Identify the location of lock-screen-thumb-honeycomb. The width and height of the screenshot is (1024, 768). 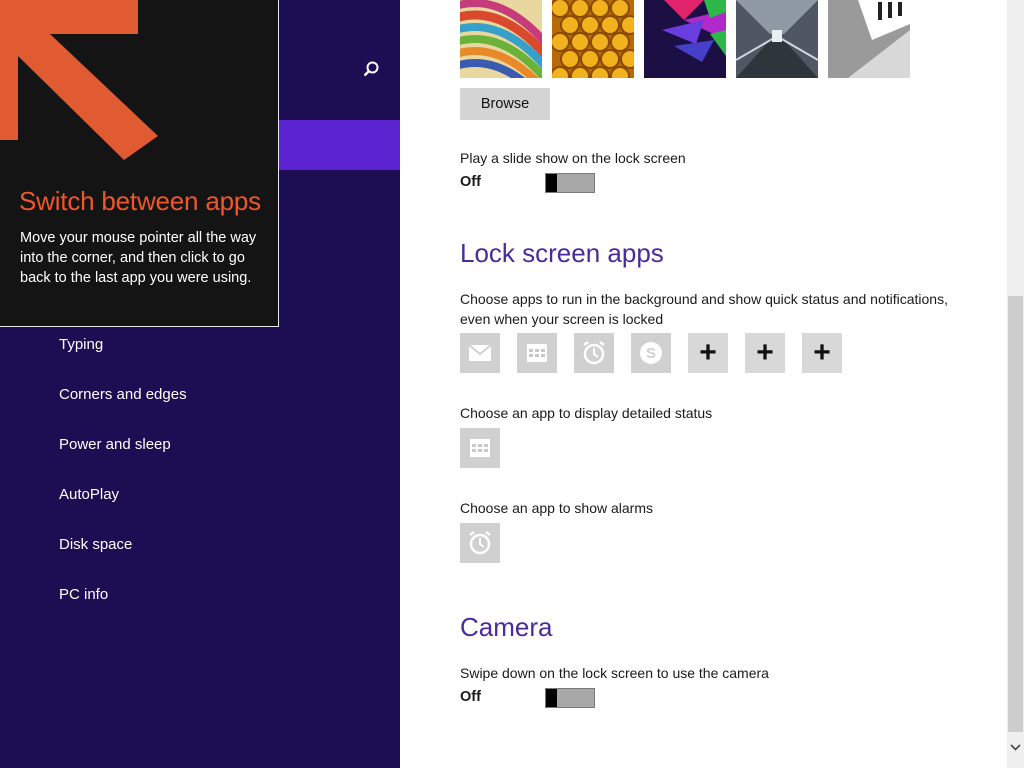
(593, 39).